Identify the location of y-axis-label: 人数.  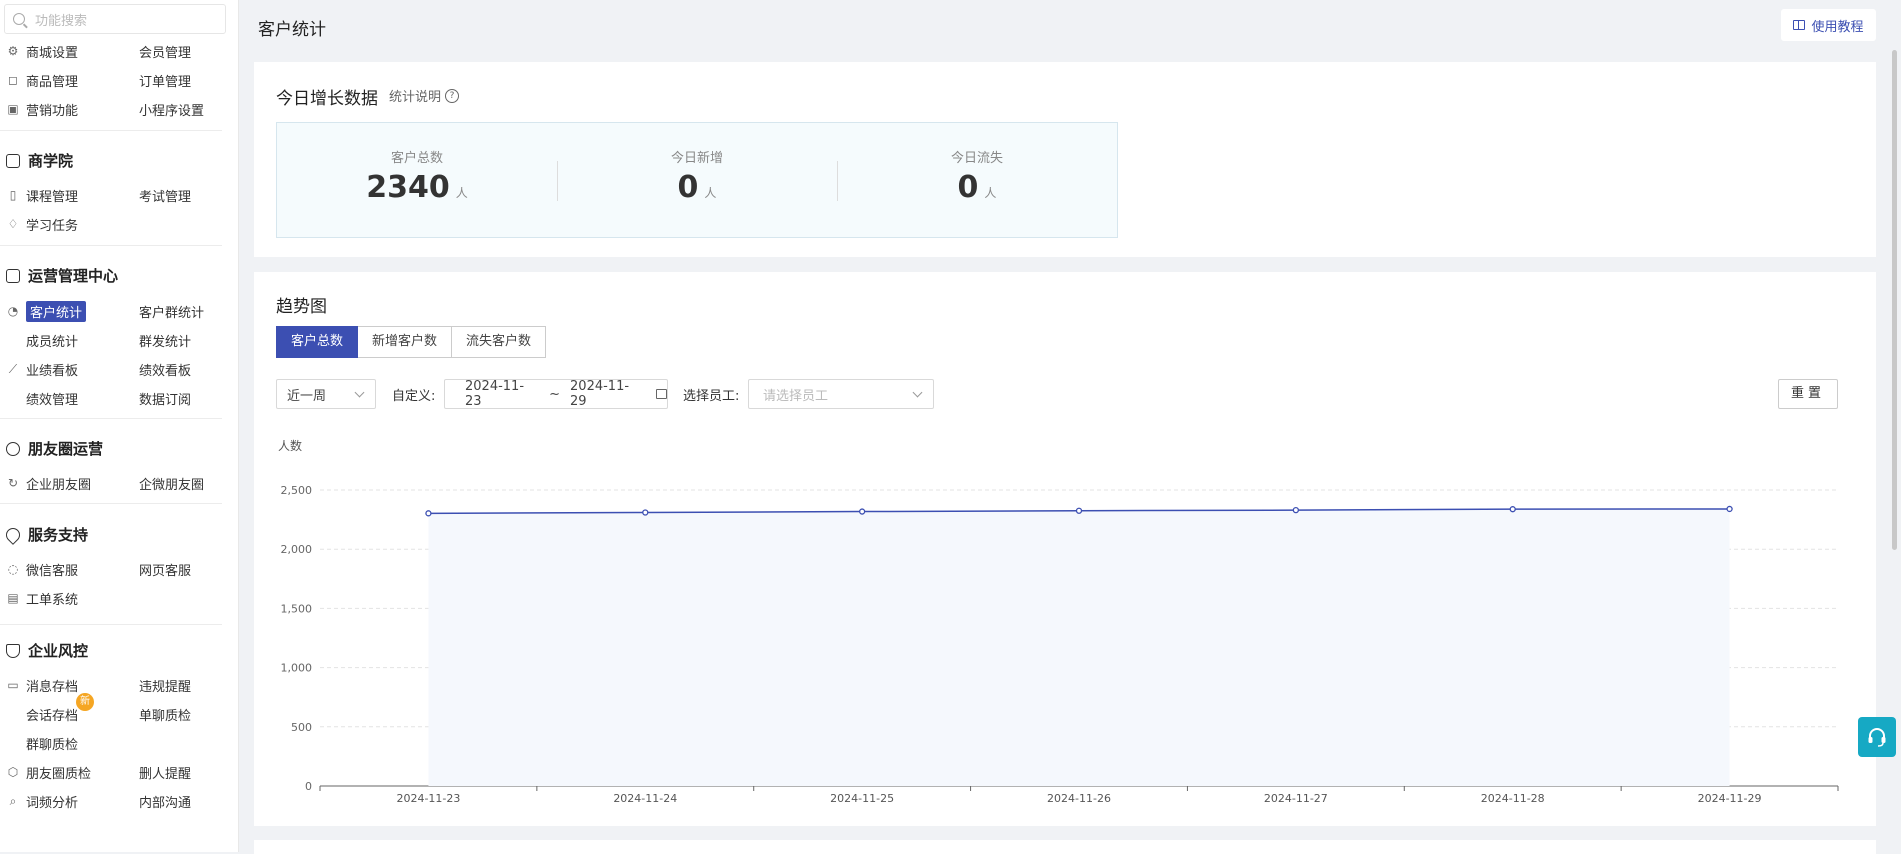
(290, 445).